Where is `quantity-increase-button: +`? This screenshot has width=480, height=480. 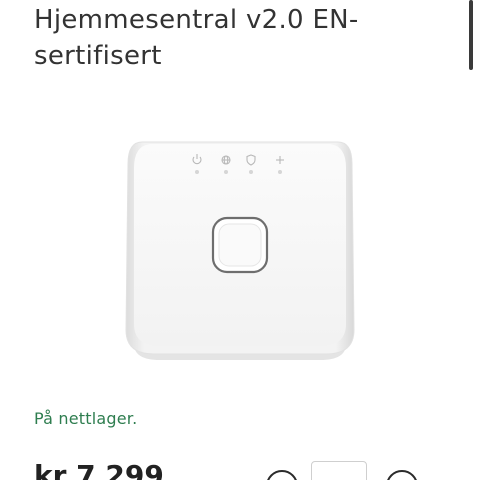 quantity-increase-button: + is located at coordinates (402, 475).